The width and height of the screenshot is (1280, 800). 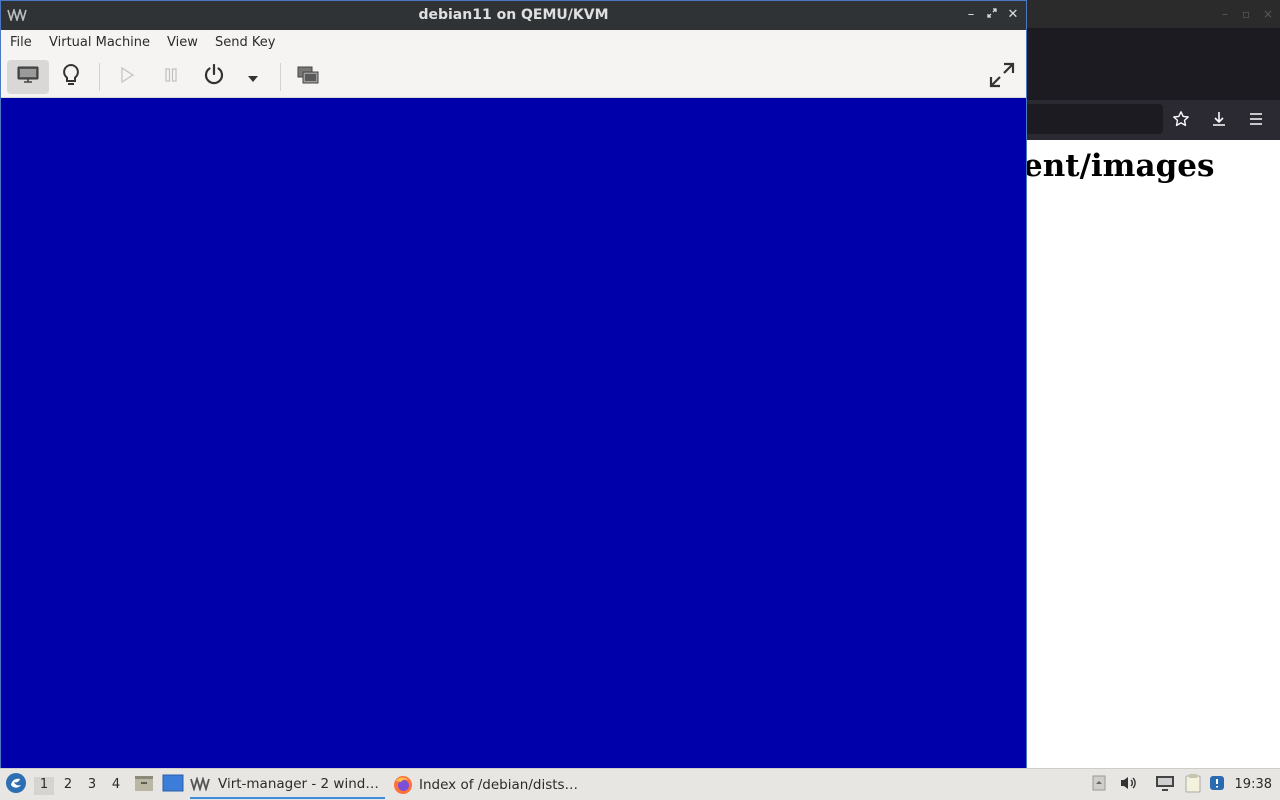 I want to click on downloads-icon, so click(x=1219, y=119).